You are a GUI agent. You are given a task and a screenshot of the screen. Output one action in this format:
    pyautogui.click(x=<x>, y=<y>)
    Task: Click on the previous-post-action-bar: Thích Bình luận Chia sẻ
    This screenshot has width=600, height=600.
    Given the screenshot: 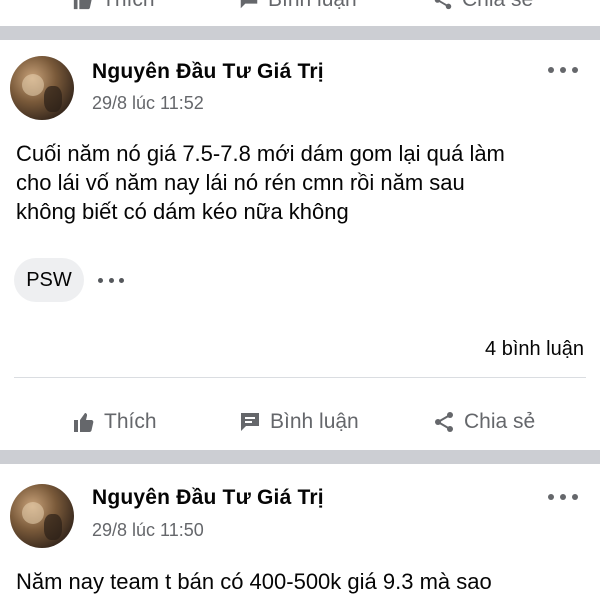 What is the action you would take?
    pyautogui.click(x=300, y=13)
    